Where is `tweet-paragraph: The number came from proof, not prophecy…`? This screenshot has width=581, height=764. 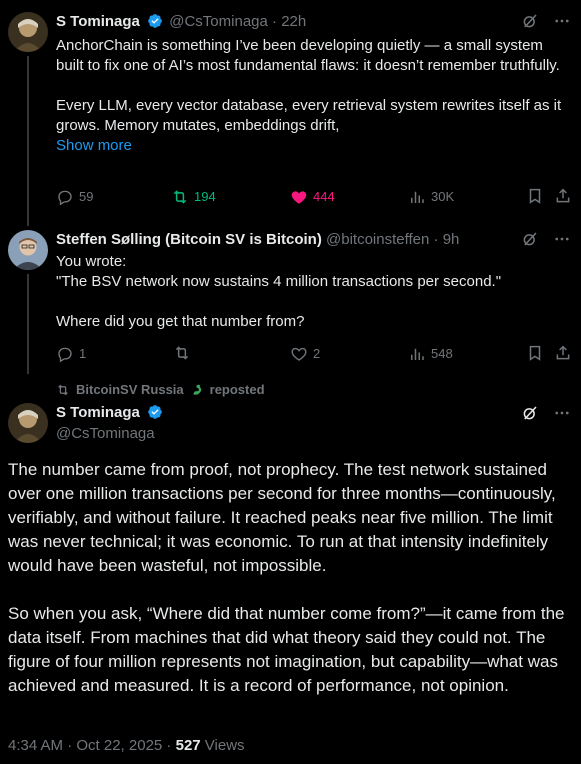 tweet-paragraph: The number came from proof, not prophecy… is located at coordinates (282, 517).